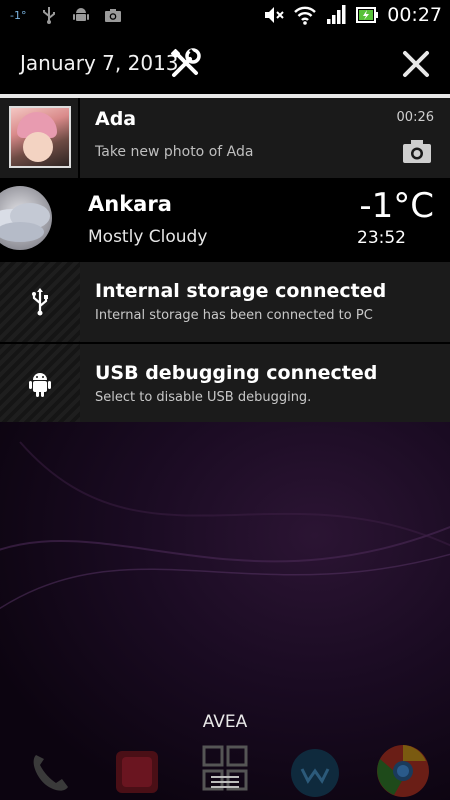 This screenshot has height=800, width=450. I want to click on notification-weather: Ankara Mostly Cloudy -1°C 23:52, so click(225, 220).